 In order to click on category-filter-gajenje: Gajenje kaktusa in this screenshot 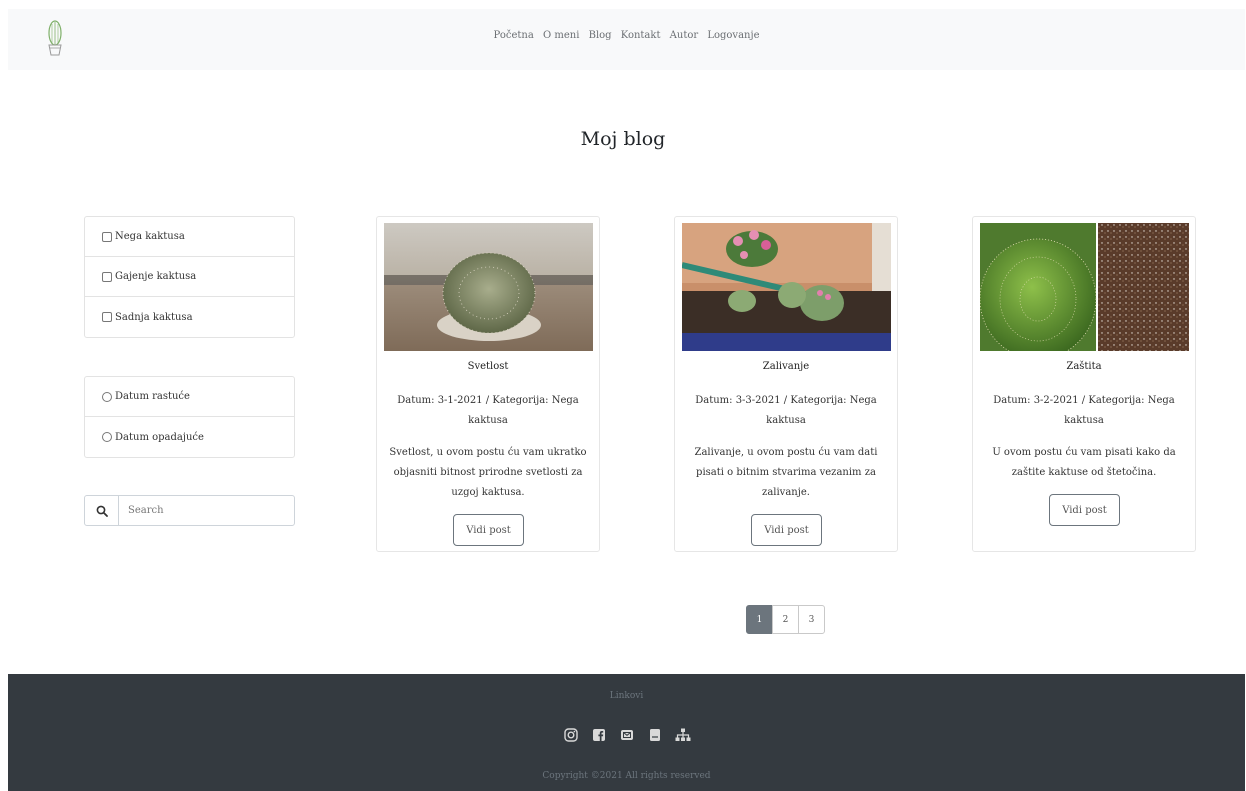, I will do `click(189, 277)`.